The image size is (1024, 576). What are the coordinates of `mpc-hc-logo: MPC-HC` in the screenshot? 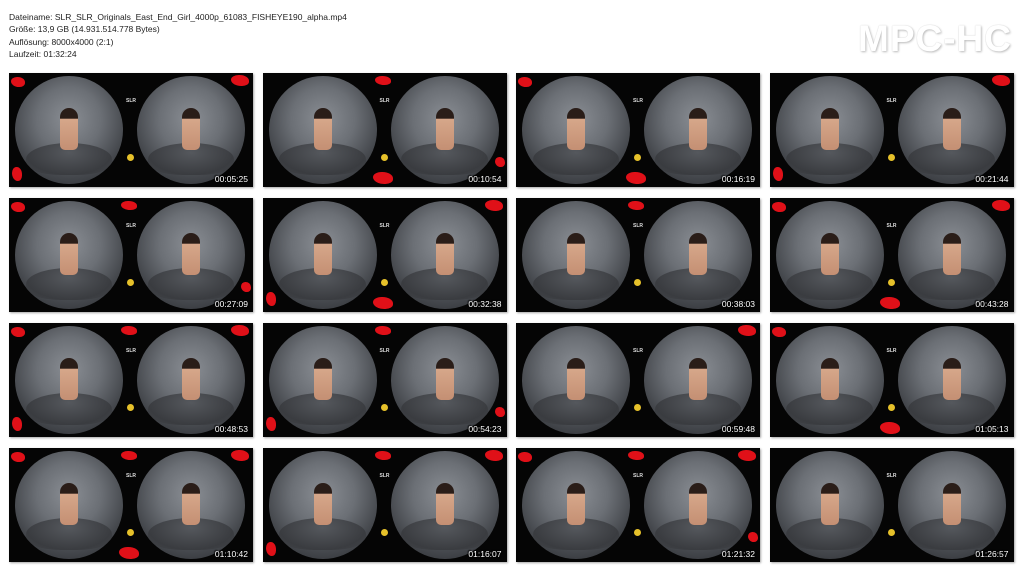 It's located at (935, 38).